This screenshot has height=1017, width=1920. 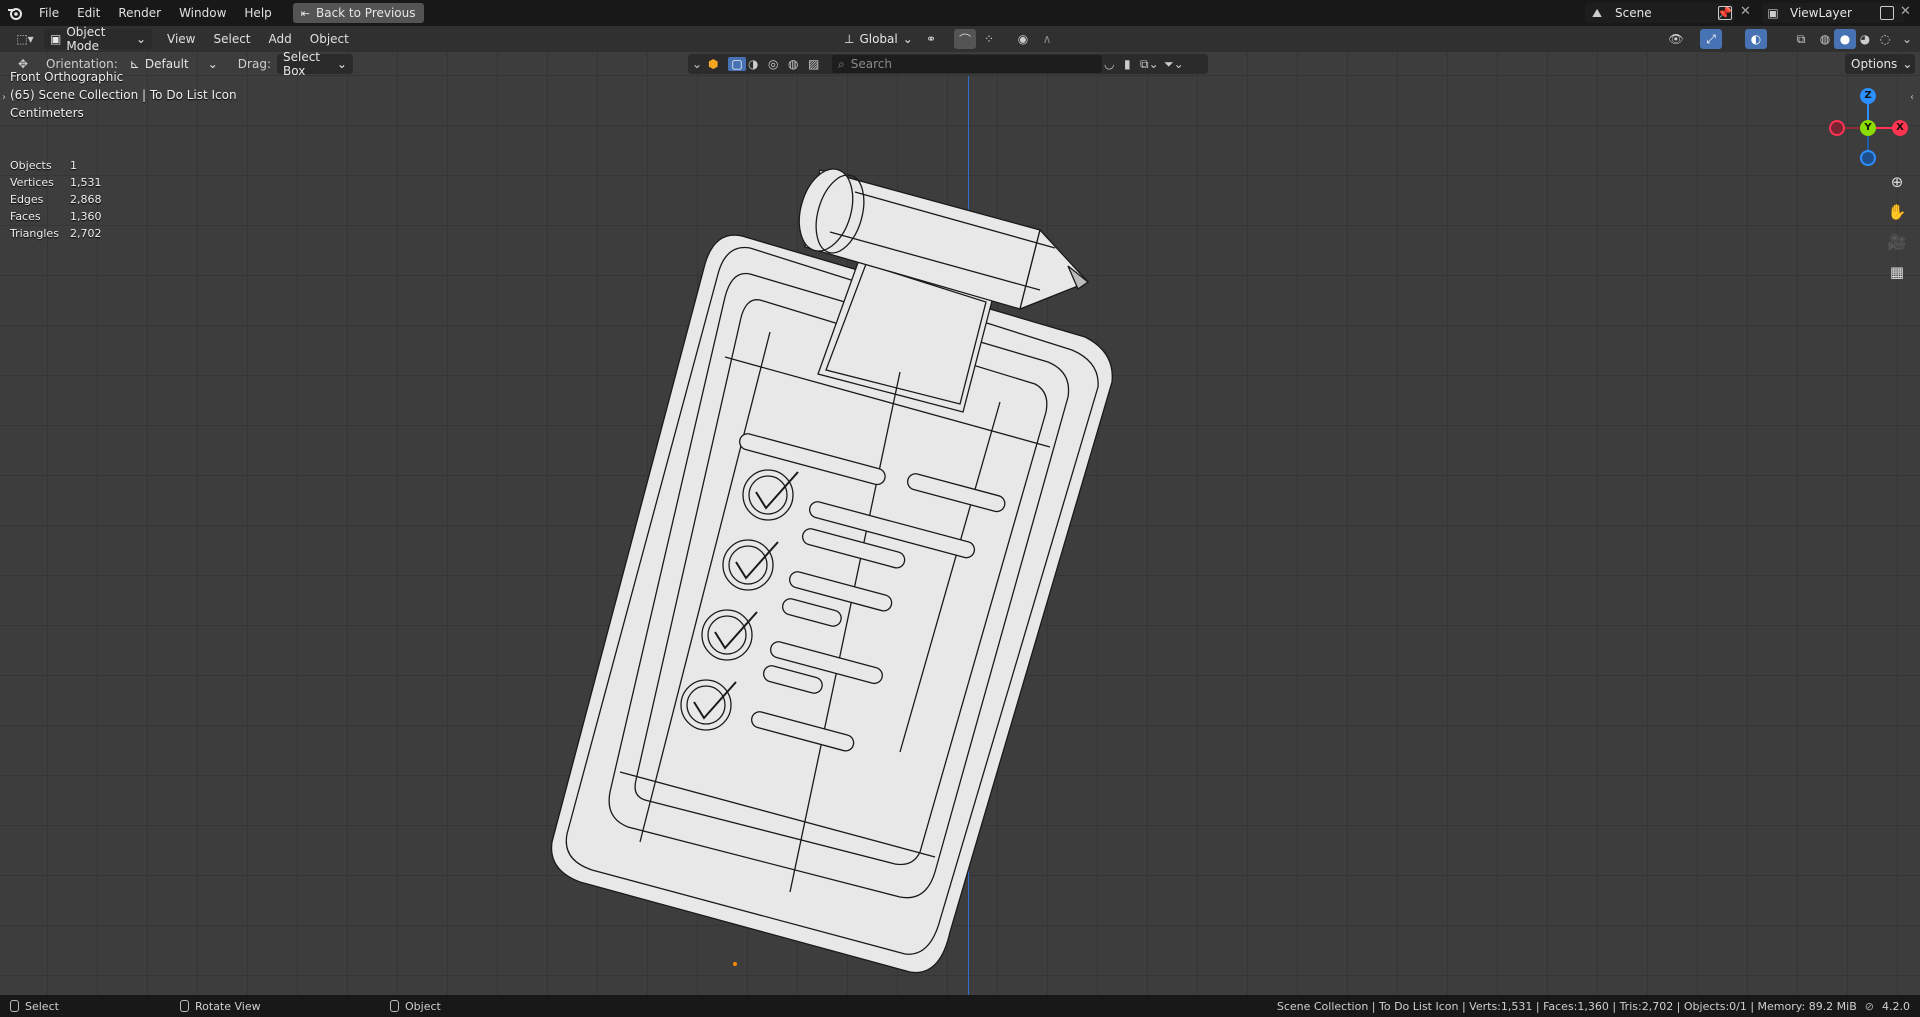 I want to click on funnel-icon: ⏷⌄, so click(x=1175, y=64).